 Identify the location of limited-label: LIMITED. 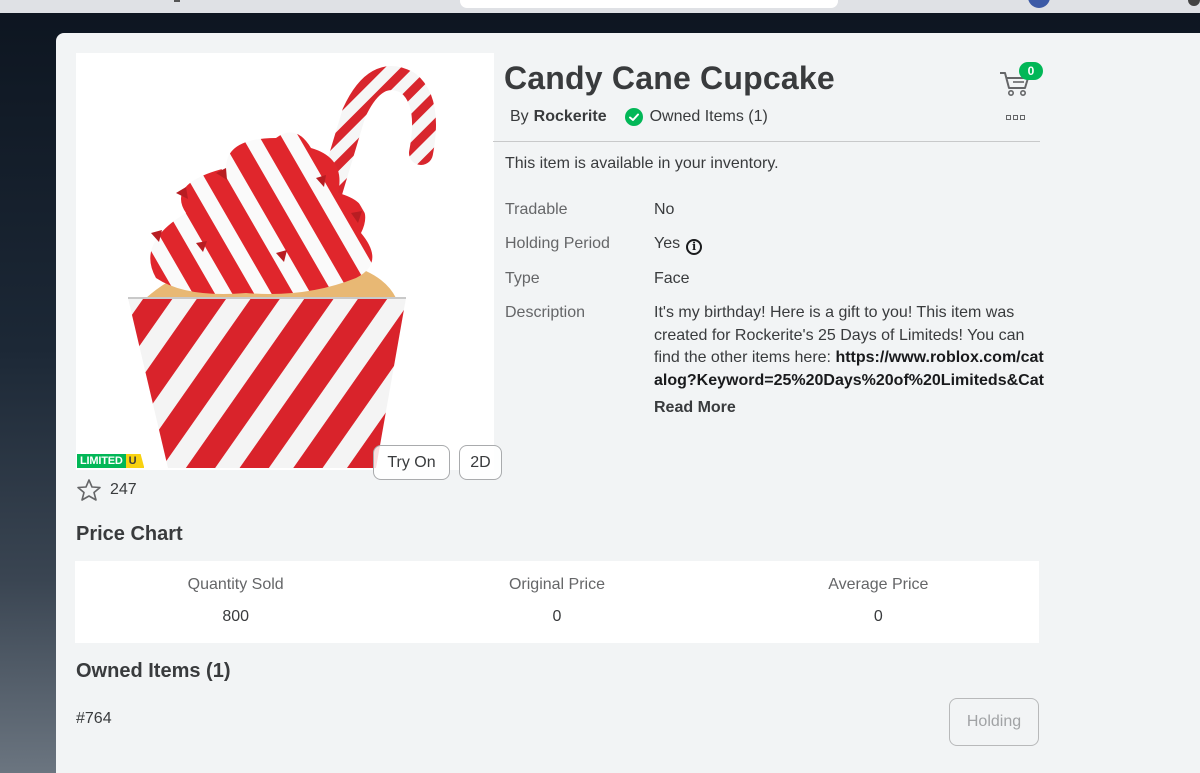
(101, 461).